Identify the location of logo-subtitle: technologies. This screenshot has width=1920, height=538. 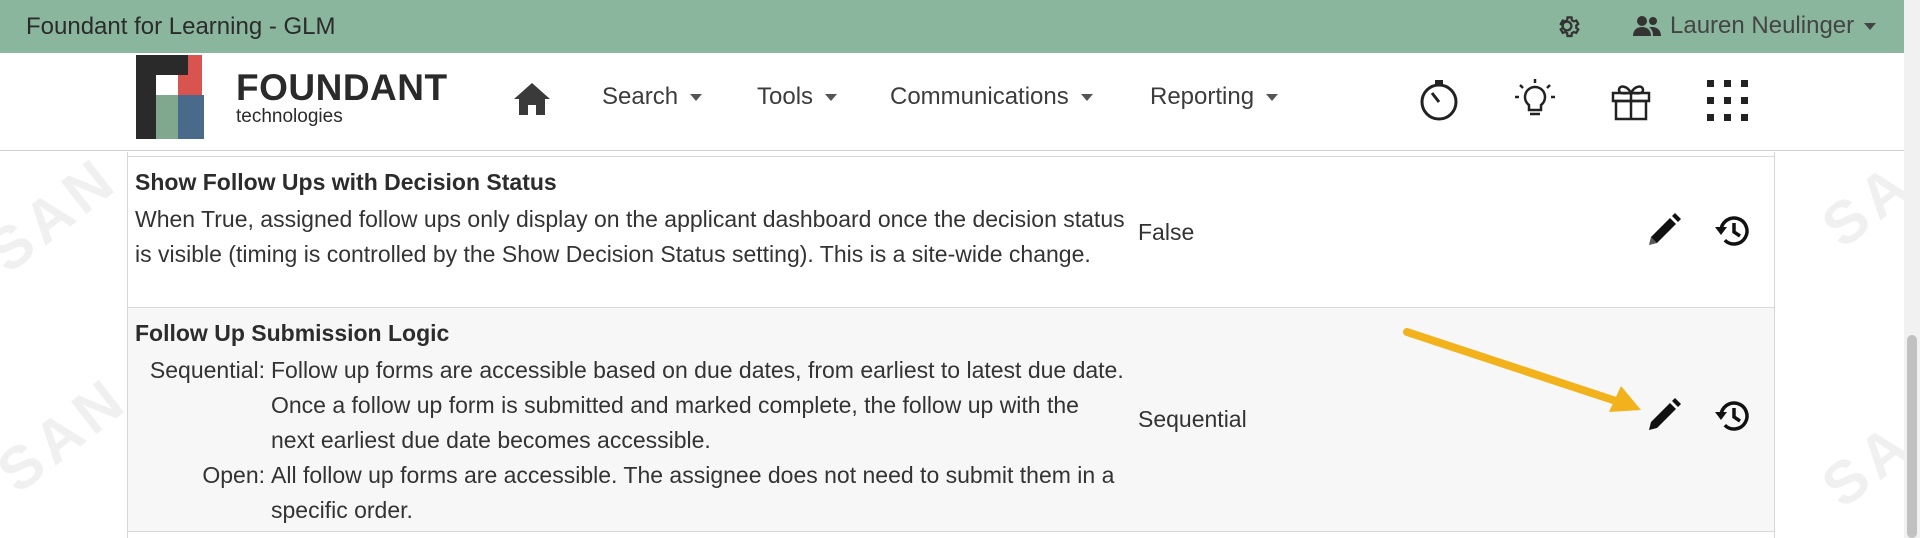
(289, 116).